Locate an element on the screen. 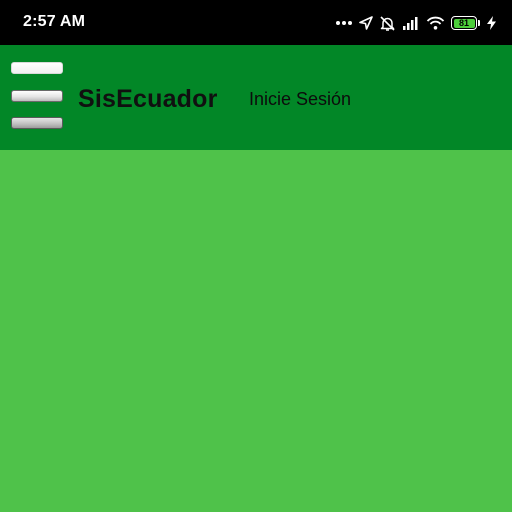  battery-level: 81 is located at coordinates (463, 22).